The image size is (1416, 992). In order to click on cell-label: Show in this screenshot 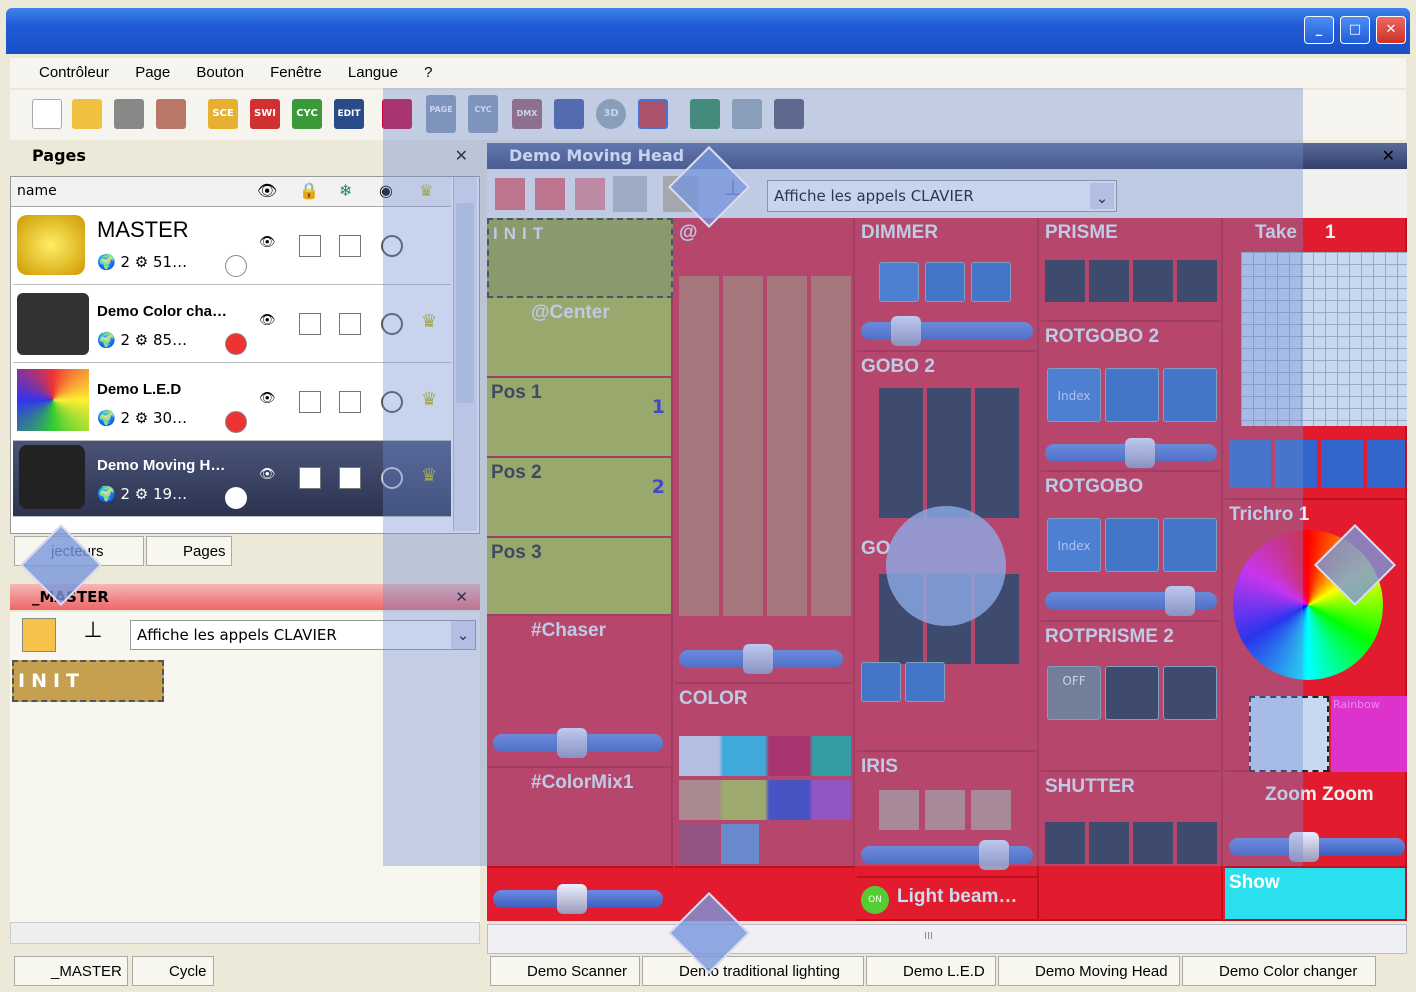, I will do `click(1254, 882)`.